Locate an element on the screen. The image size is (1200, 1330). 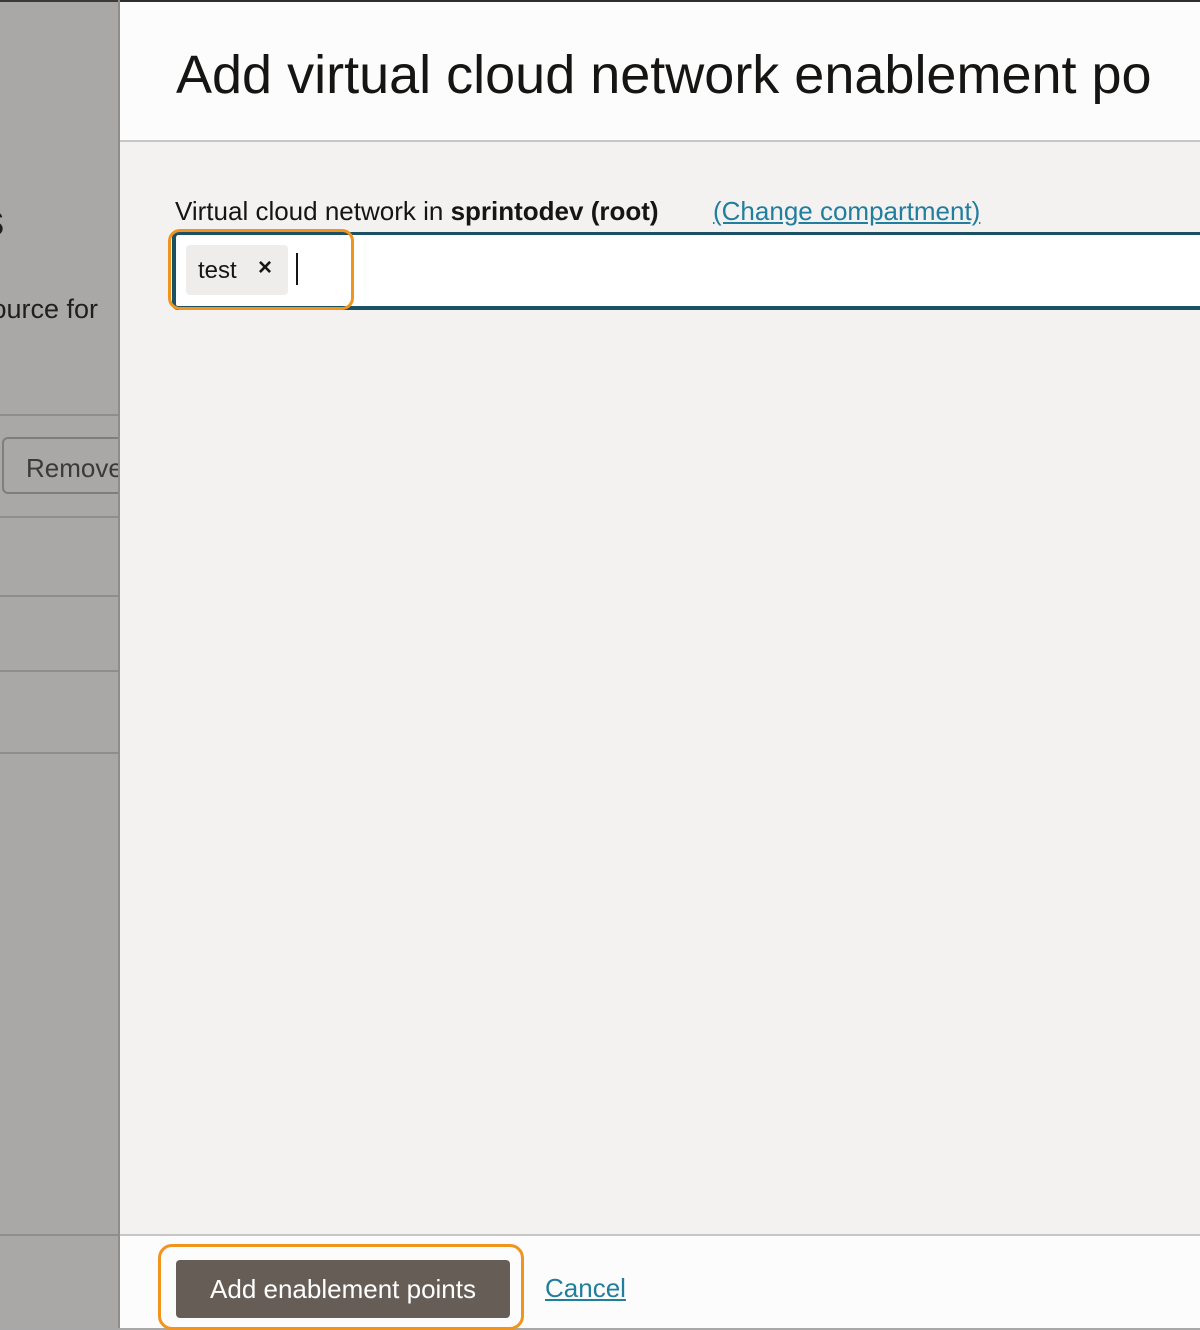
drawer-header: Add virtual cloud network enablement po is located at coordinates (660, 71).